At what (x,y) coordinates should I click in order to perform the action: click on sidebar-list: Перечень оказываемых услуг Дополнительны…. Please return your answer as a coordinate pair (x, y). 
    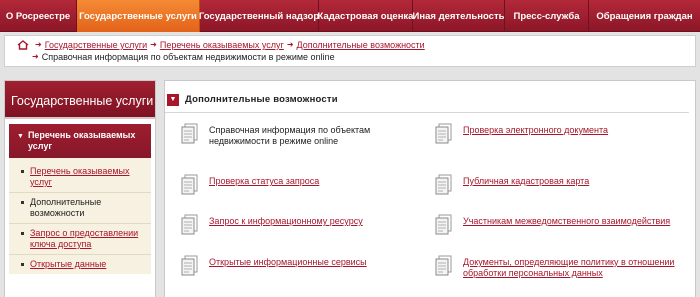
    Looking at the image, I should click on (80, 216).